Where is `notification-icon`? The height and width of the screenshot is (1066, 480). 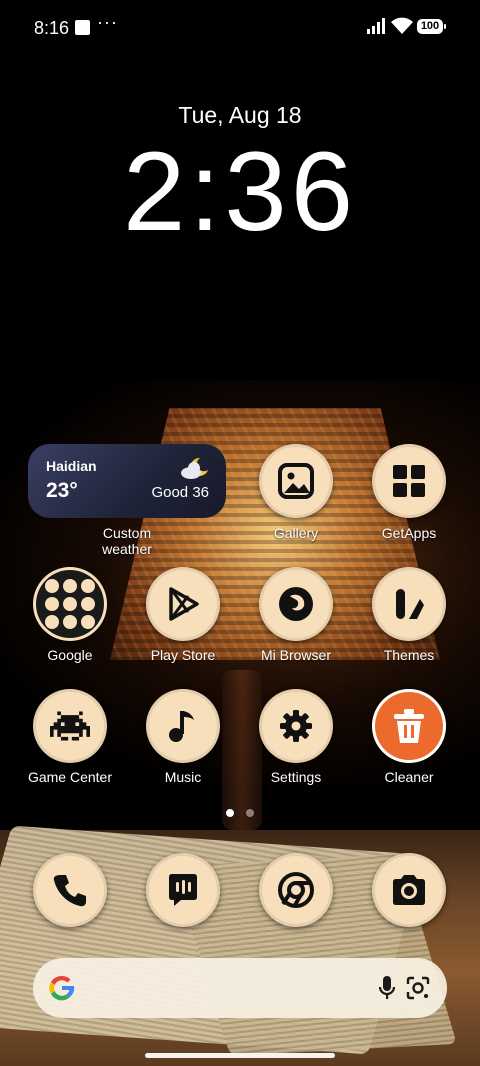 notification-icon is located at coordinates (82, 27).